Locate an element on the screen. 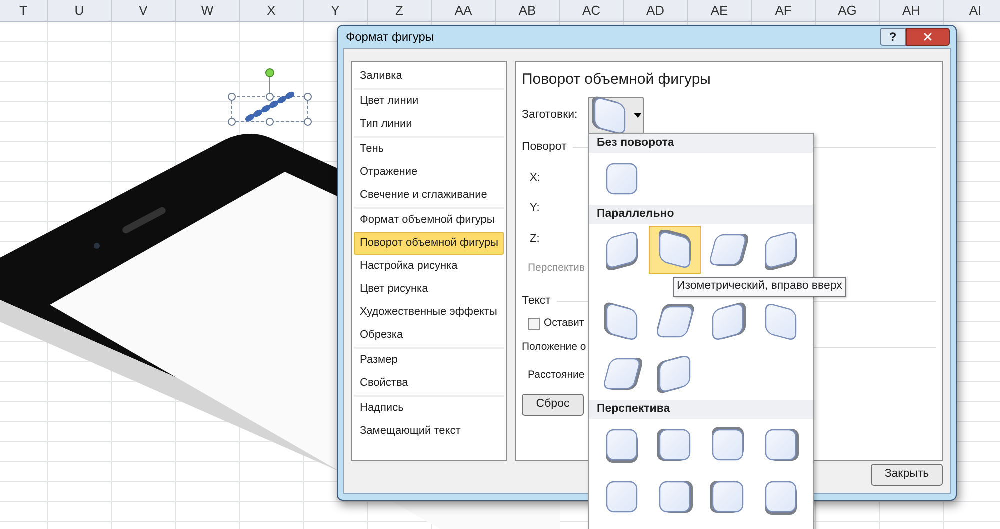 The width and height of the screenshot is (1000, 529). column-header: AH is located at coordinates (912, 10).